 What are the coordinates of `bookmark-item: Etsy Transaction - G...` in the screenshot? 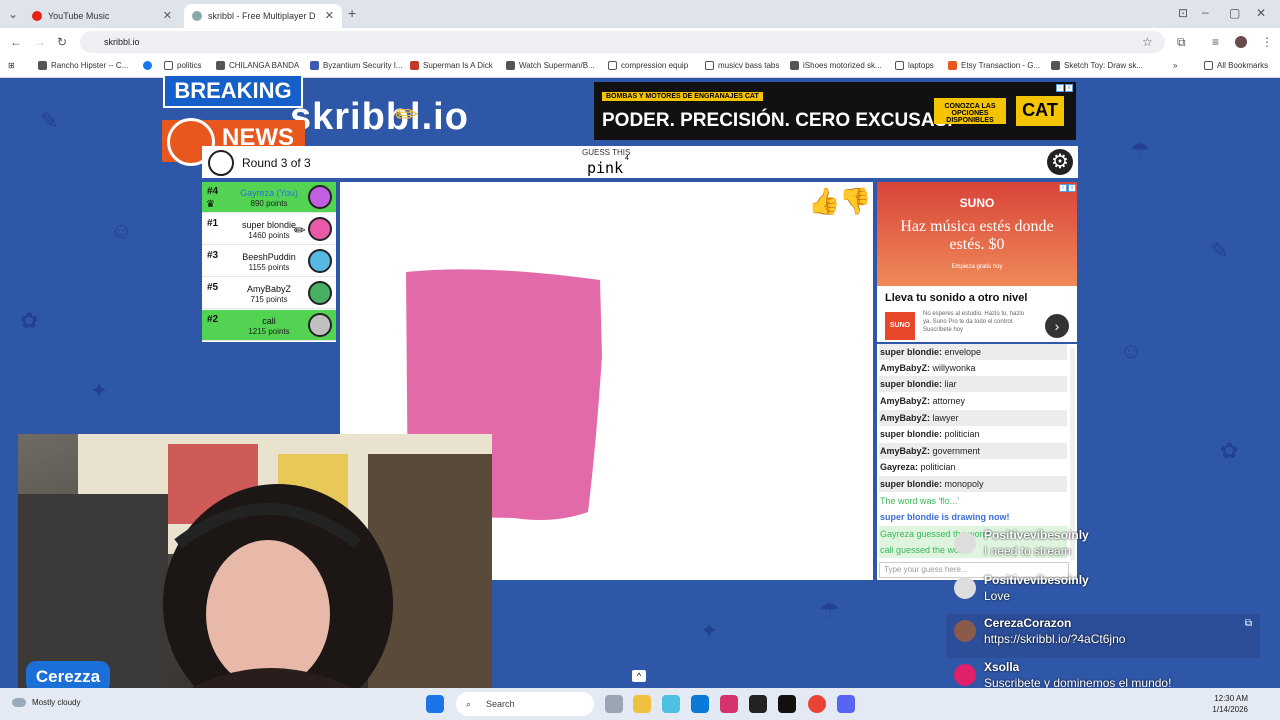 It's located at (994, 65).